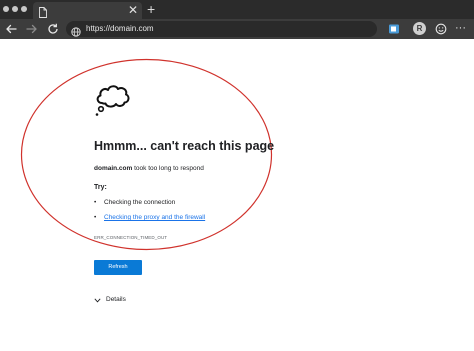  I want to click on try-heading: Try:, so click(100, 187).